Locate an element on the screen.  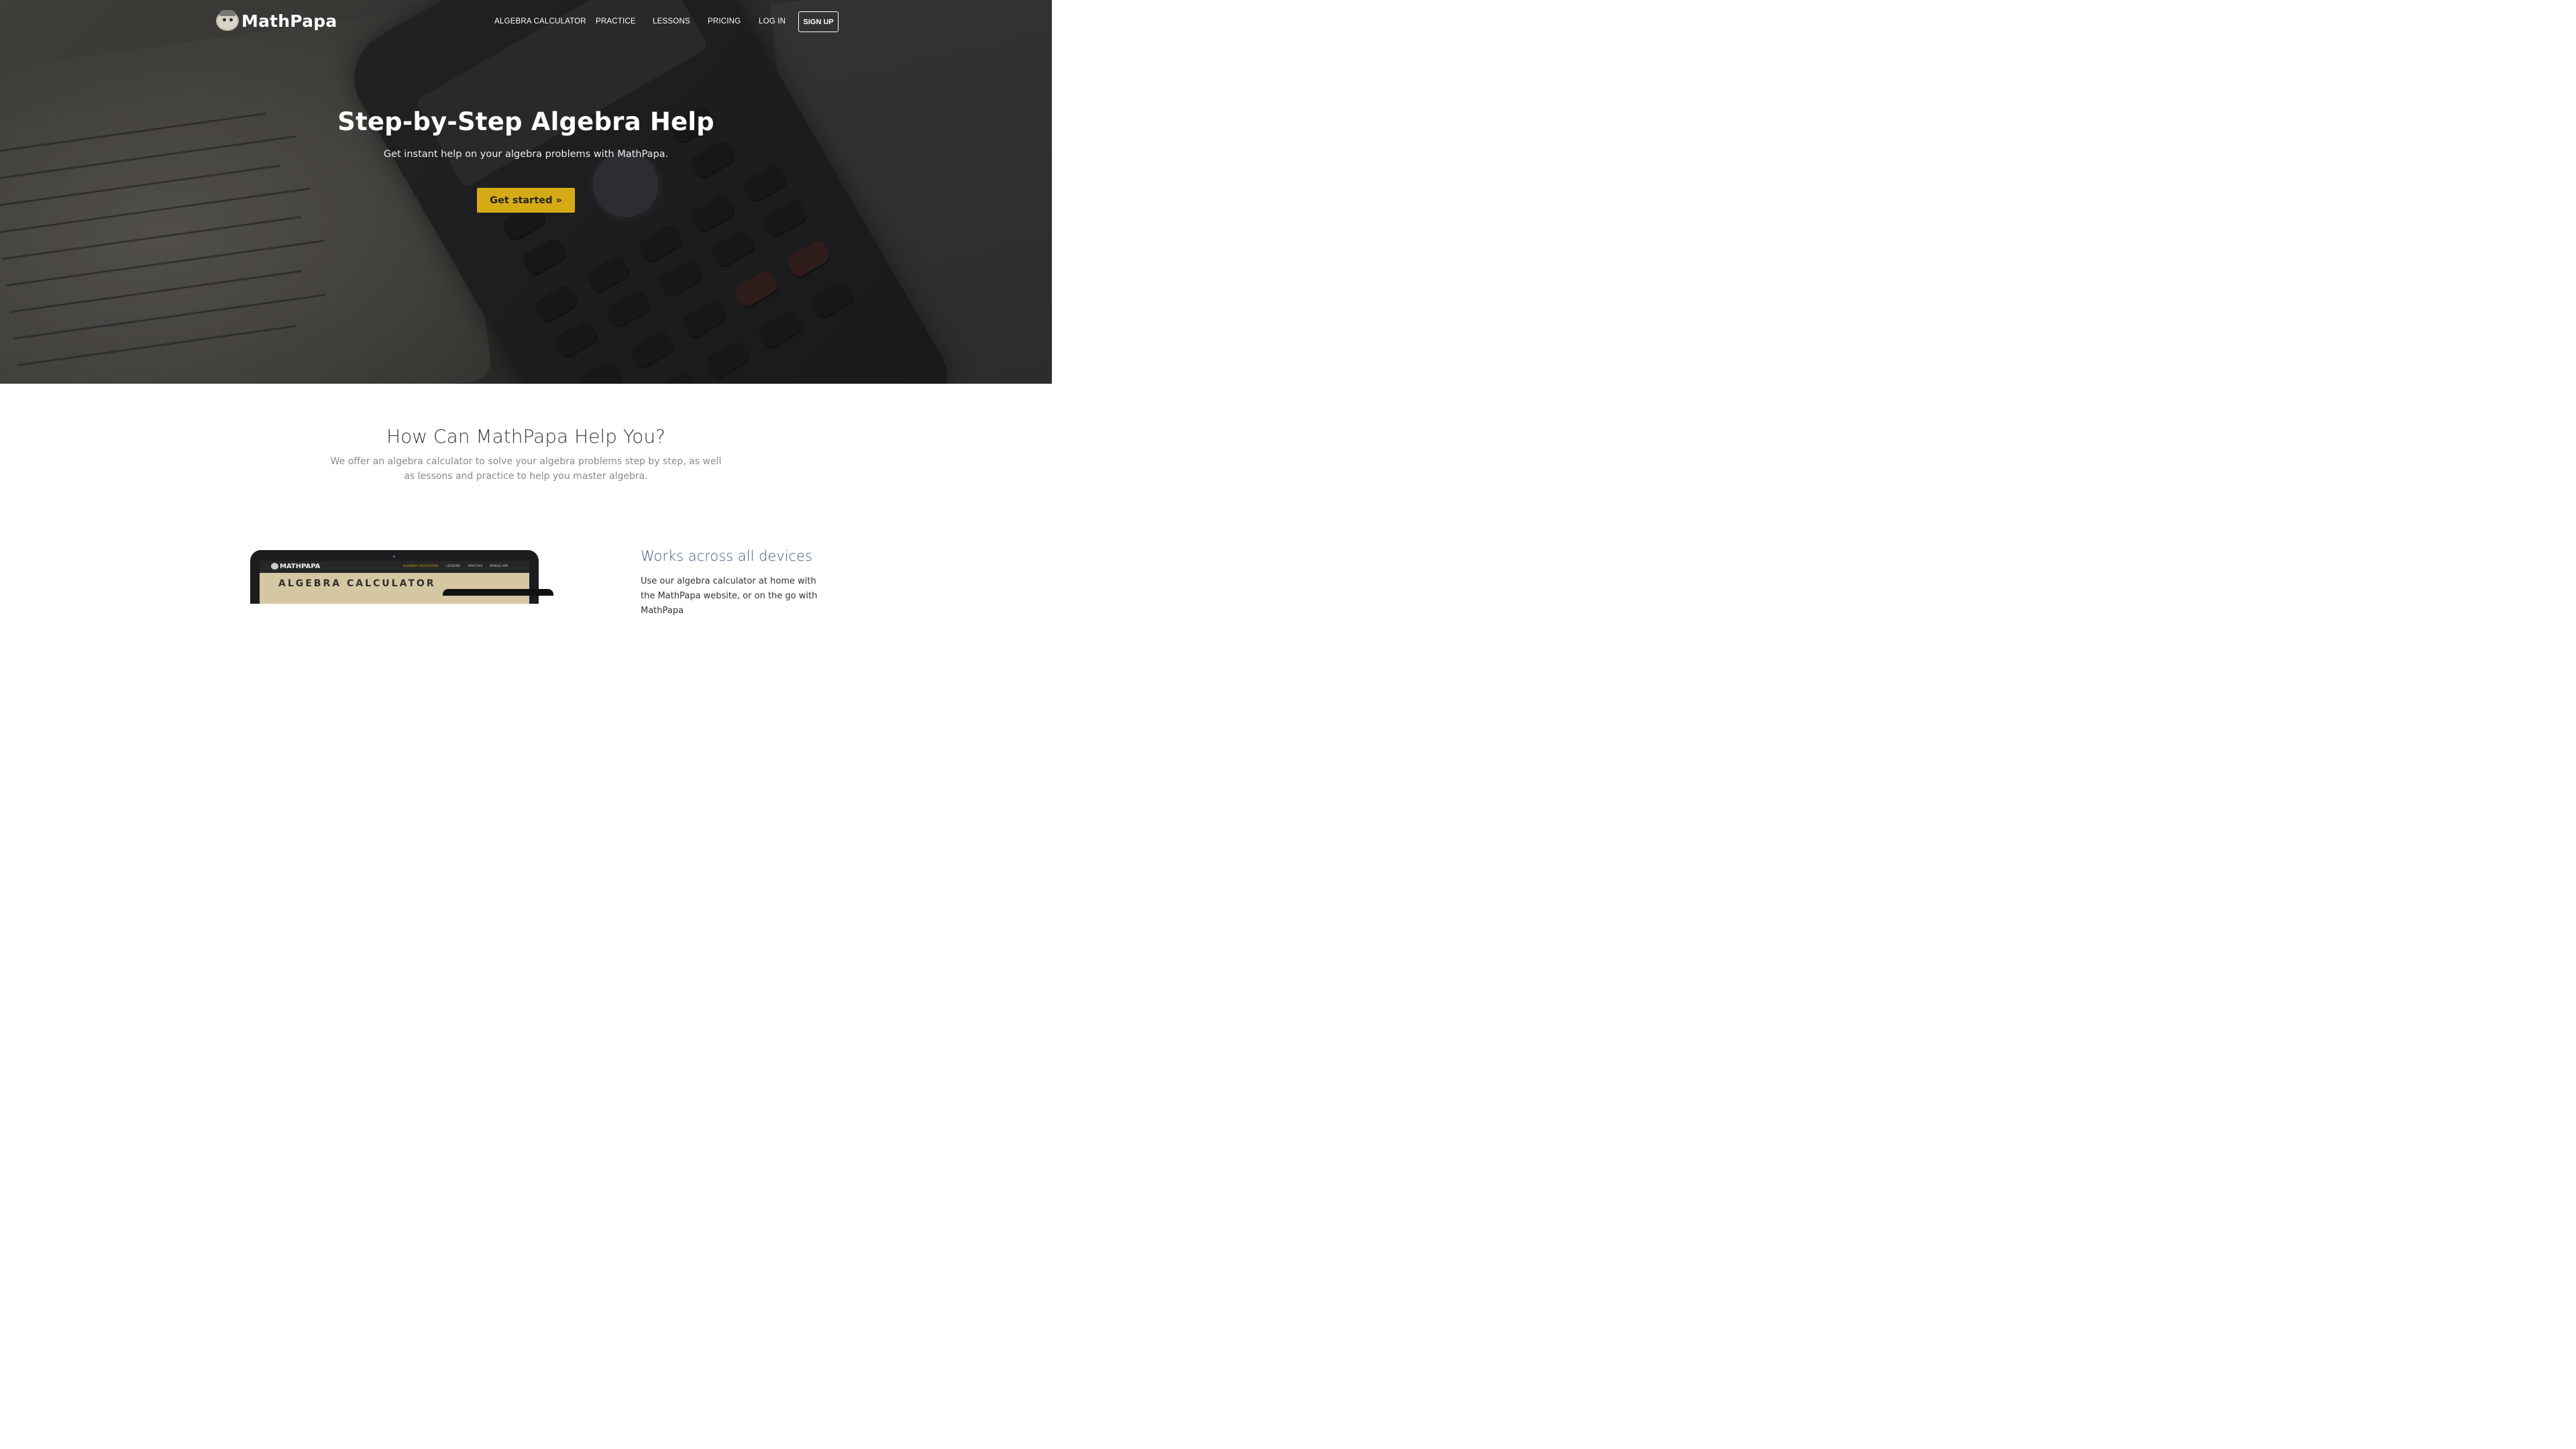
phone-mockup-image is located at coordinates (498, 592).